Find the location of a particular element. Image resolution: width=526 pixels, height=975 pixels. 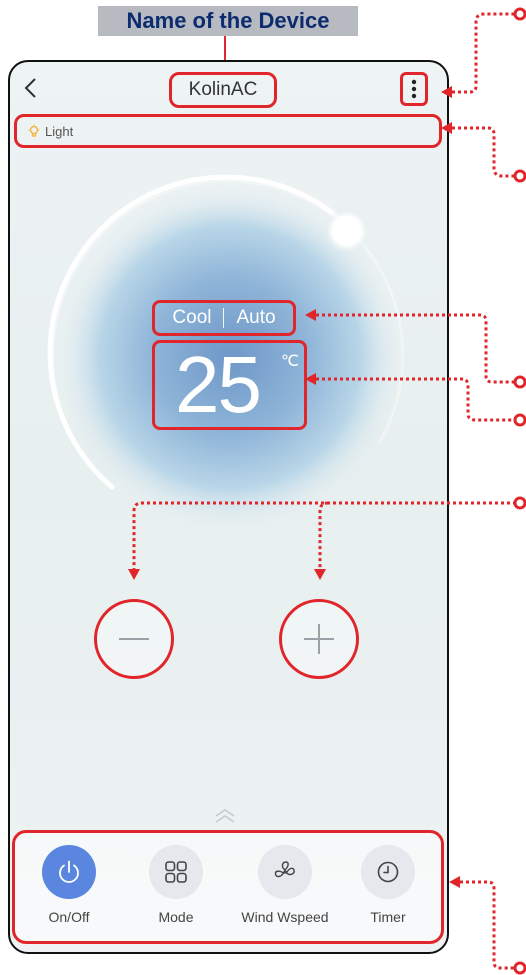

mode-button: Mode is located at coordinates (176, 885).